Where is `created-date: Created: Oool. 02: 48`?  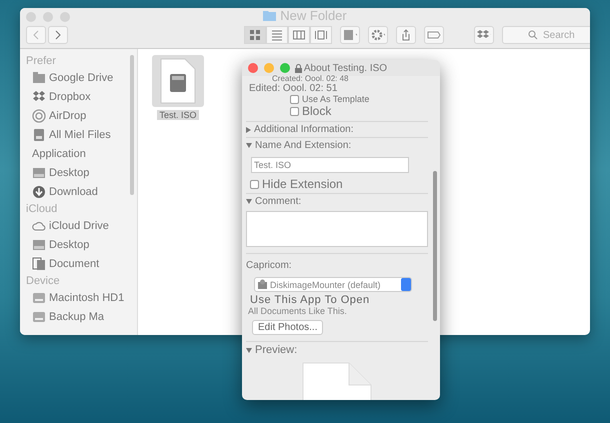 created-date: Created: Oool. 02: 48 is located at coordinates (311, 78).